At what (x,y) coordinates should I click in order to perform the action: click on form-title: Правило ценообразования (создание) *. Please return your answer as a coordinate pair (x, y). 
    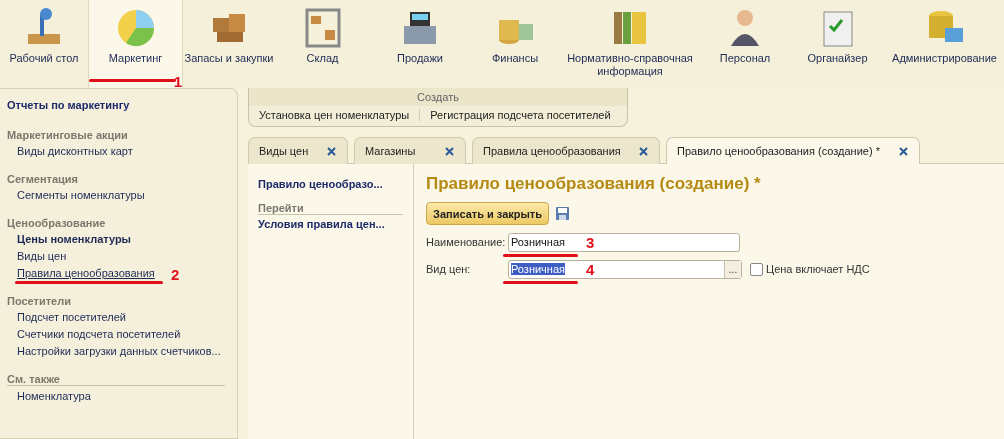
    Looking at the image, I should click on (594, 184).